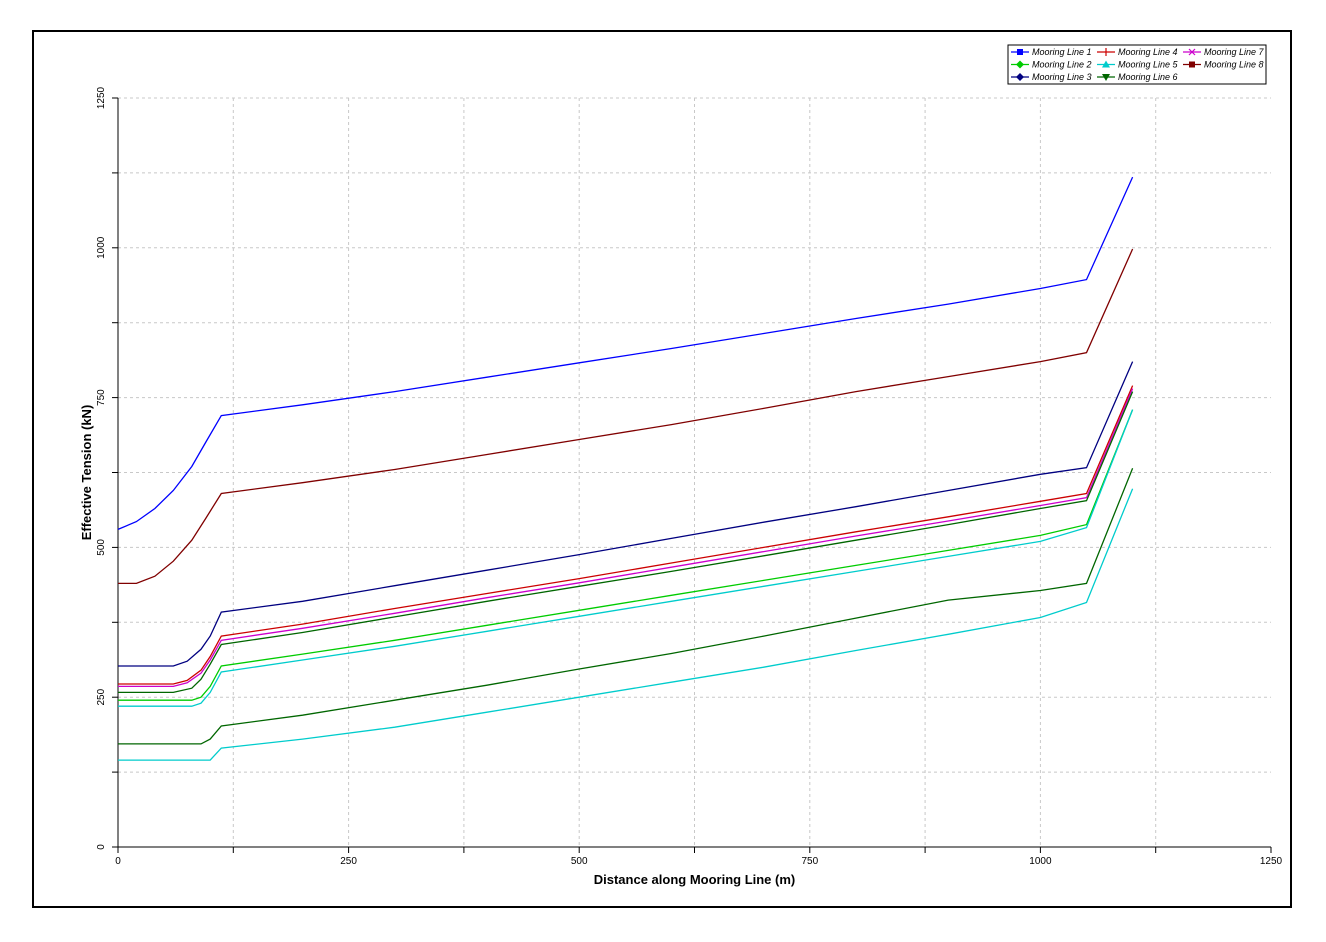 The image size is (1326, 942). What do you see at coordinates (1148, 77) in the screenshot?
I see `legend-label: Mooring Line 6` at bounding box center [1148, 77].